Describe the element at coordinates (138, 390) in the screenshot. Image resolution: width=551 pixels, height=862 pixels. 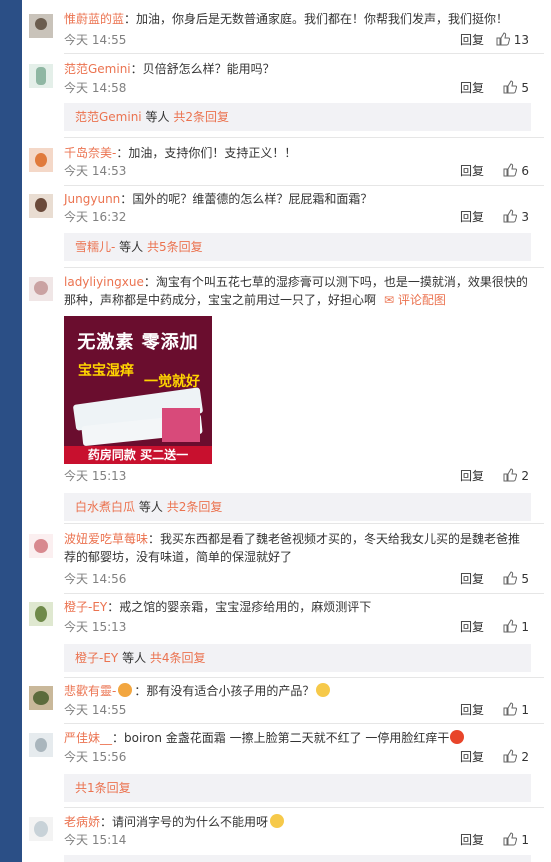
I see `comment-image: 无激素 零添加 宝宝湿痒 一觉就好 药房同款 买二送一` at that location.